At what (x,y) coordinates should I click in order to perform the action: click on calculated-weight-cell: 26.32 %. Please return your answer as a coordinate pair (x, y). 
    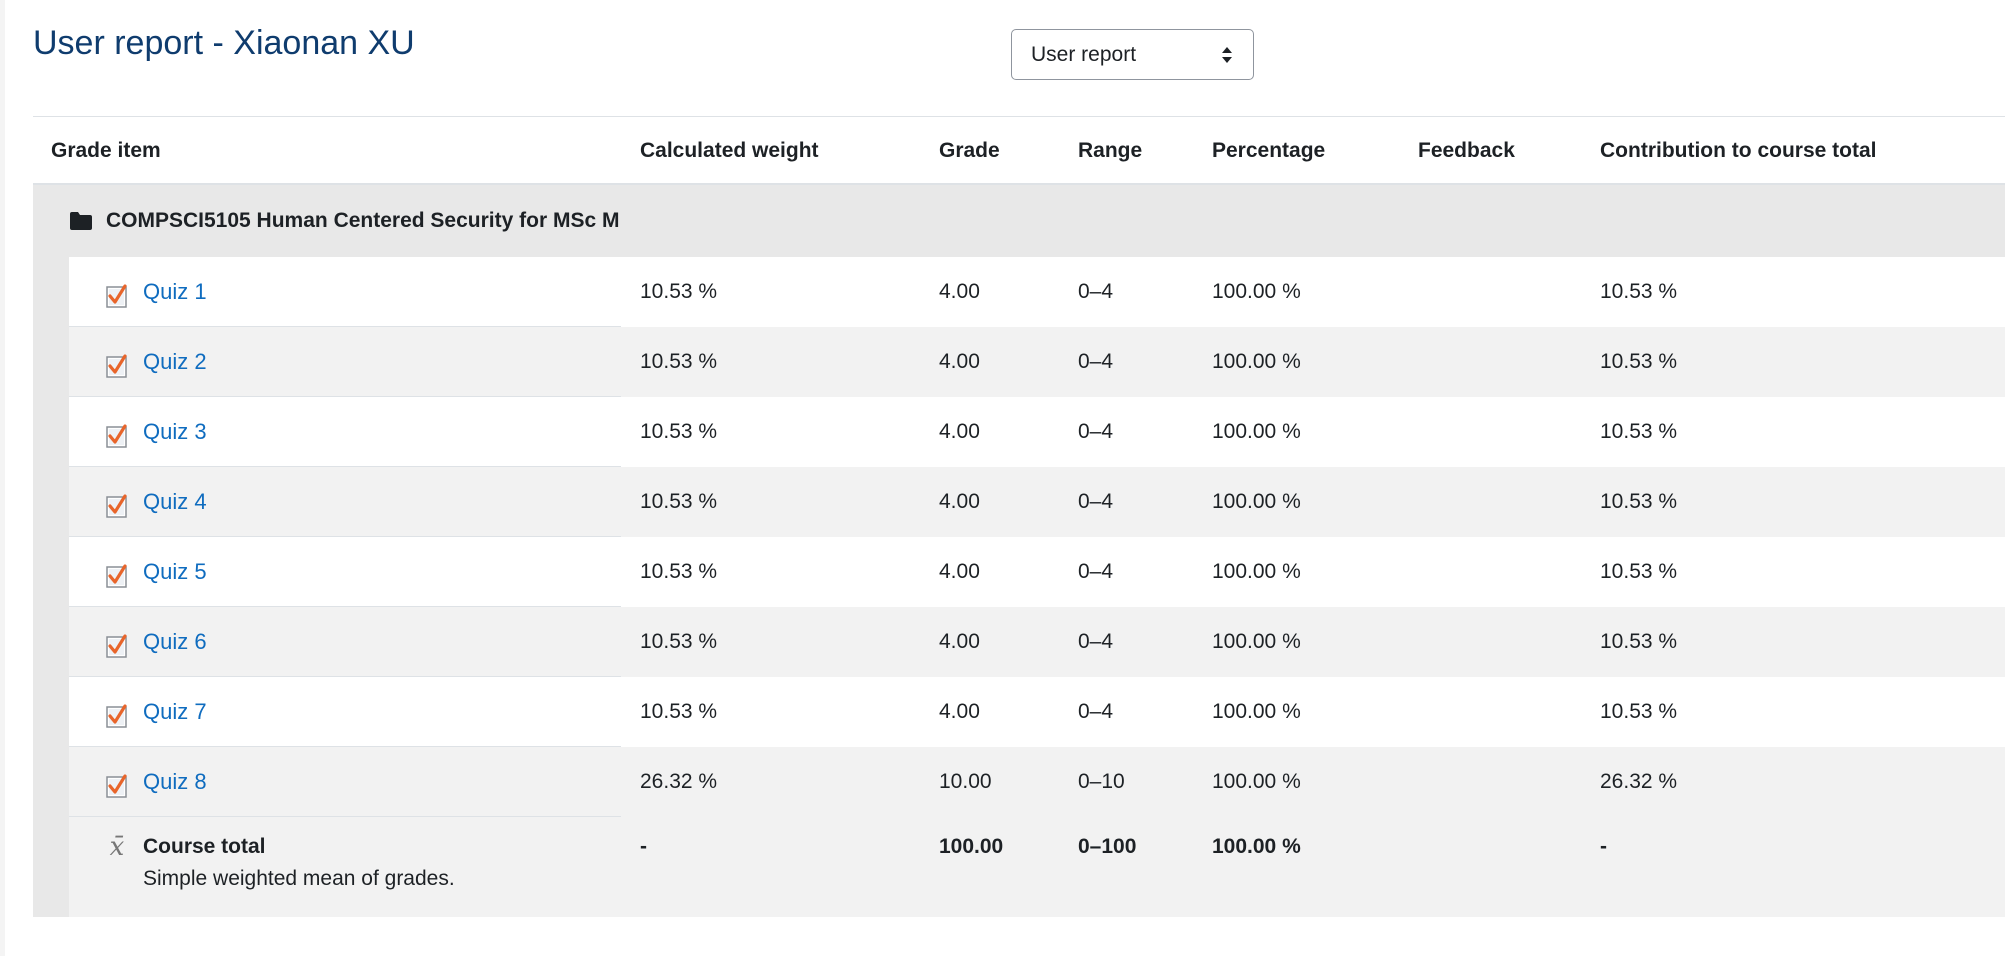
    Looking at the image, I should click on (679, 781).